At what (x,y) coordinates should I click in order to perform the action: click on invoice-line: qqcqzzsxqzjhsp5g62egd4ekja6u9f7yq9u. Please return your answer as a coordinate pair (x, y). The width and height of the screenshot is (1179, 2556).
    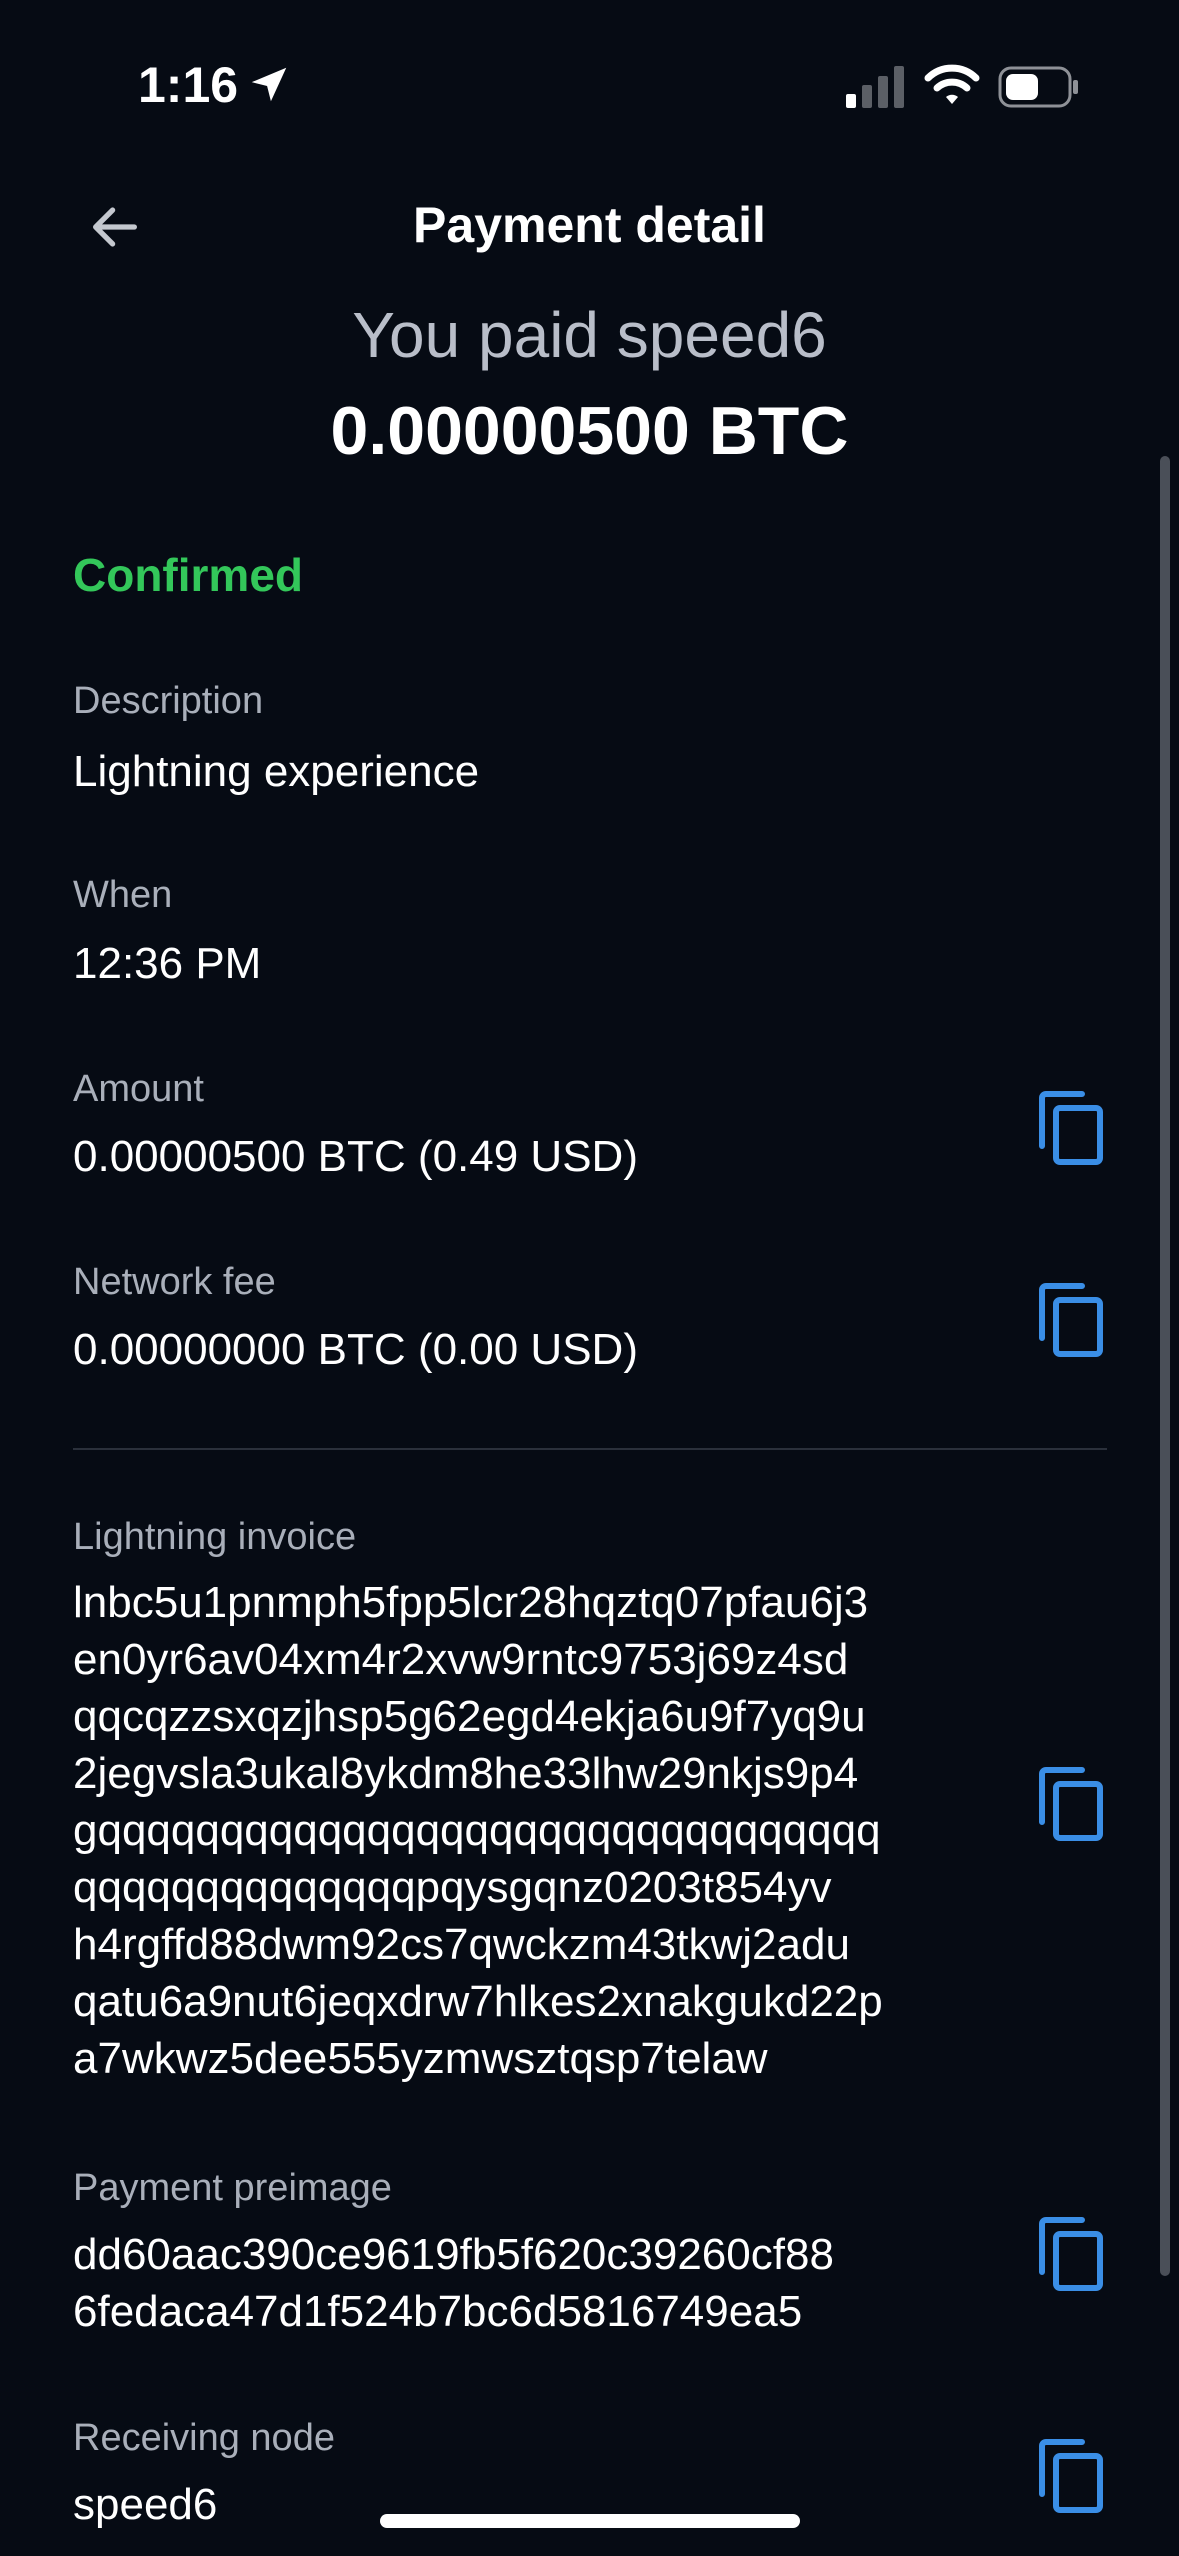
    Looking at the image, I should click on (469, 1716).